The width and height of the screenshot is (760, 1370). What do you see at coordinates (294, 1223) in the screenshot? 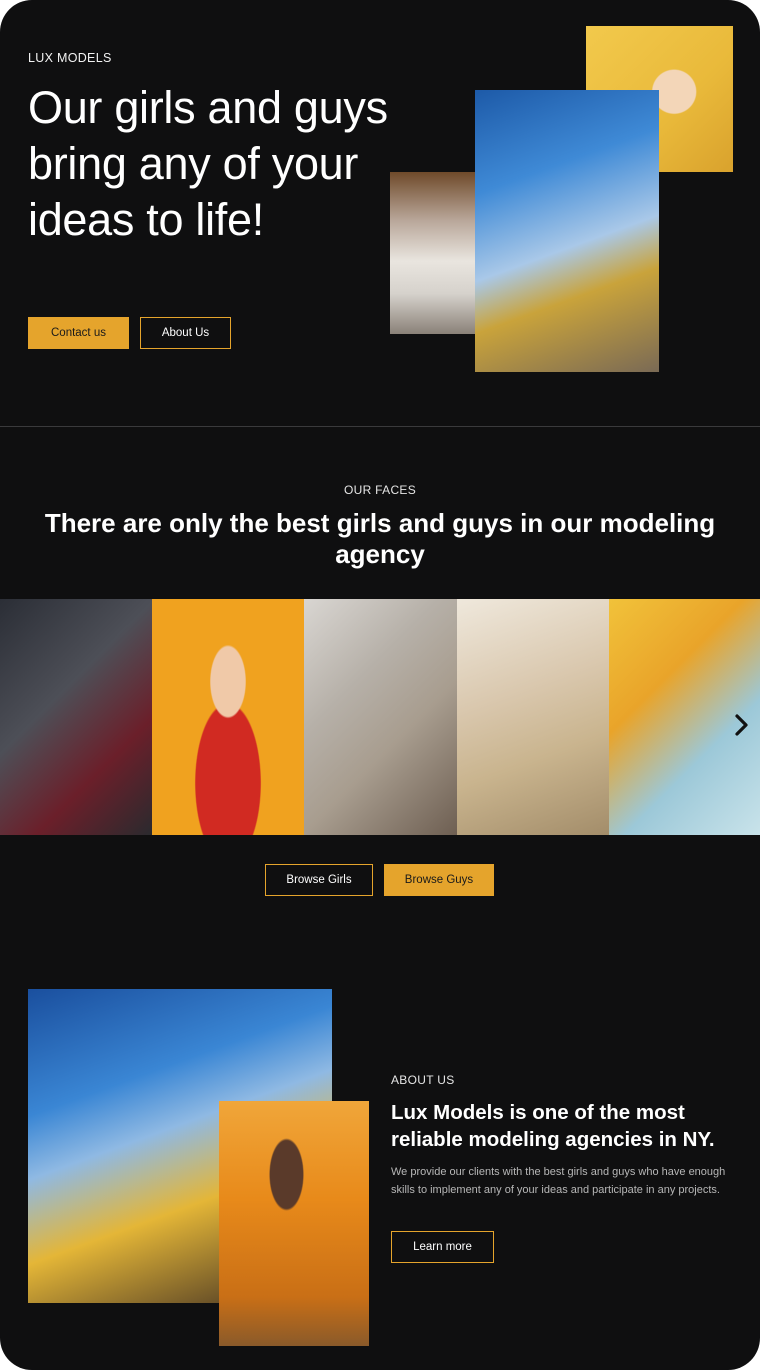
I see `about-photo-orange-corridor` at bounding box center [294, 1223].